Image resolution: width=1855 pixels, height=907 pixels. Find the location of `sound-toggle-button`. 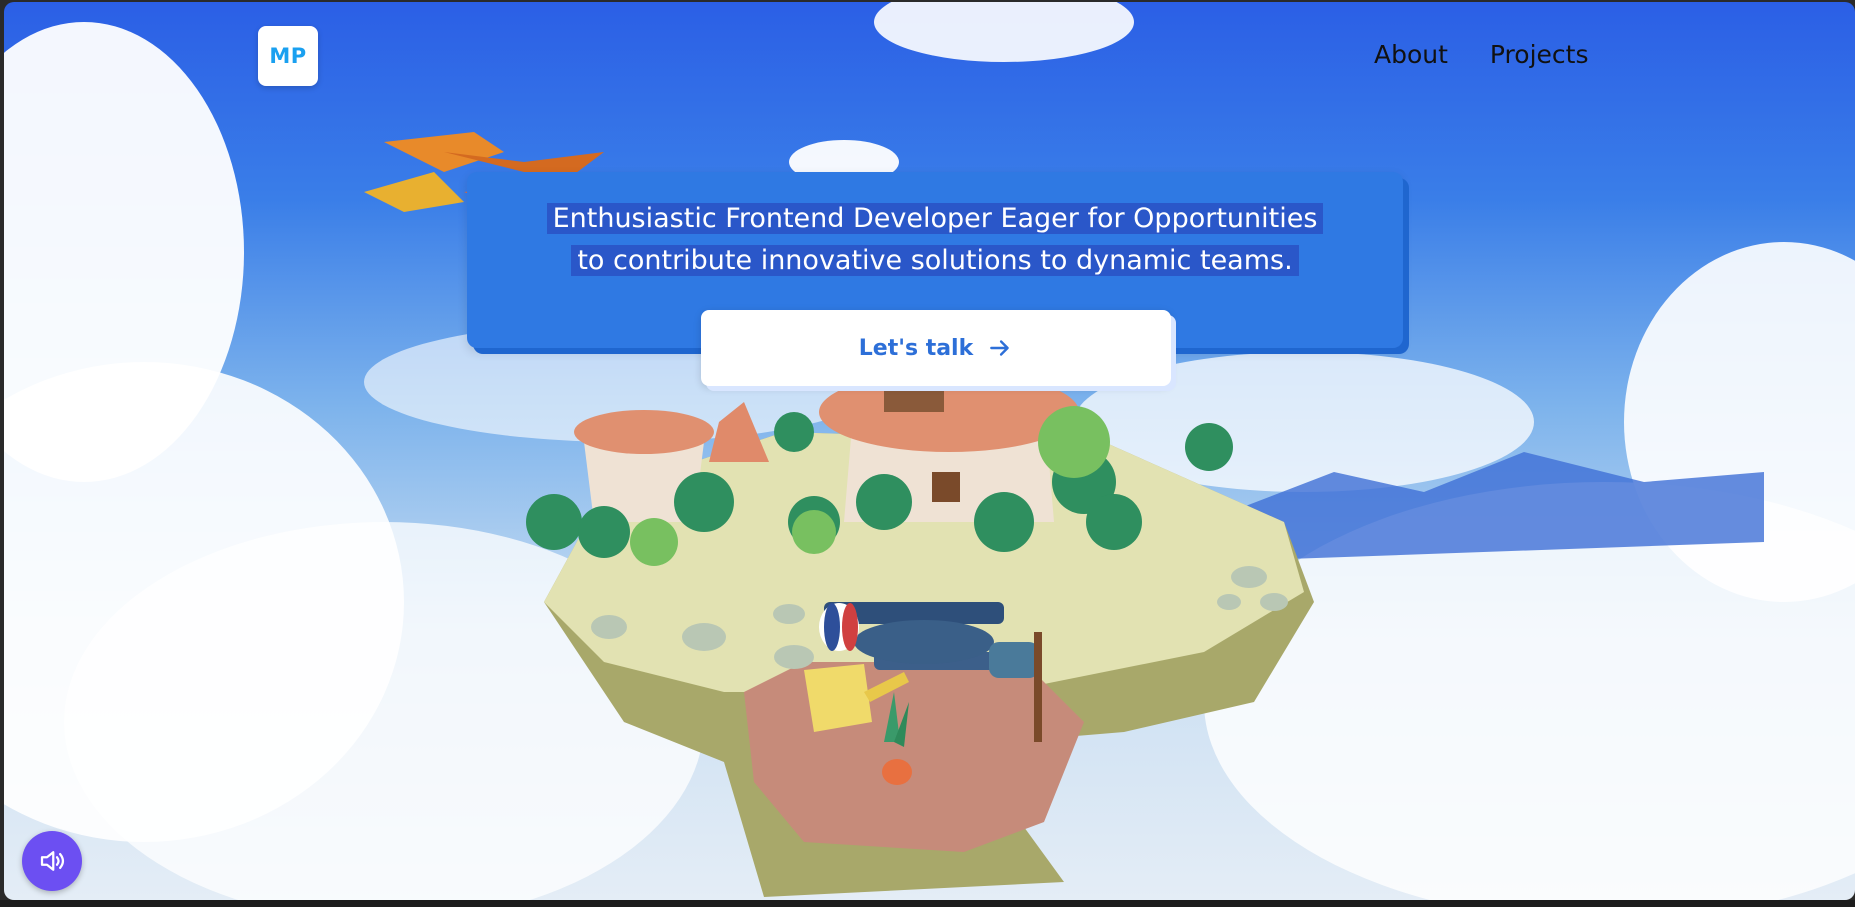

sound-toggle-button is located at coordinates (52, 861).